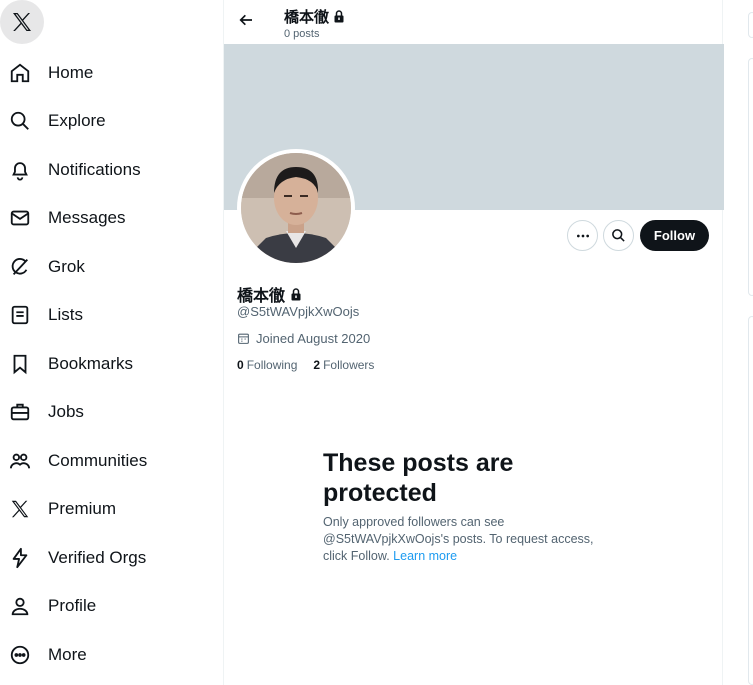  I want to click on followers-count: 2, so click(317, 365).